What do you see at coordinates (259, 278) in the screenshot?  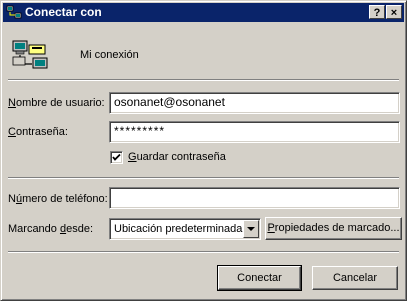 I see `connect-button: Conectar` at bounding box center [259, 278].